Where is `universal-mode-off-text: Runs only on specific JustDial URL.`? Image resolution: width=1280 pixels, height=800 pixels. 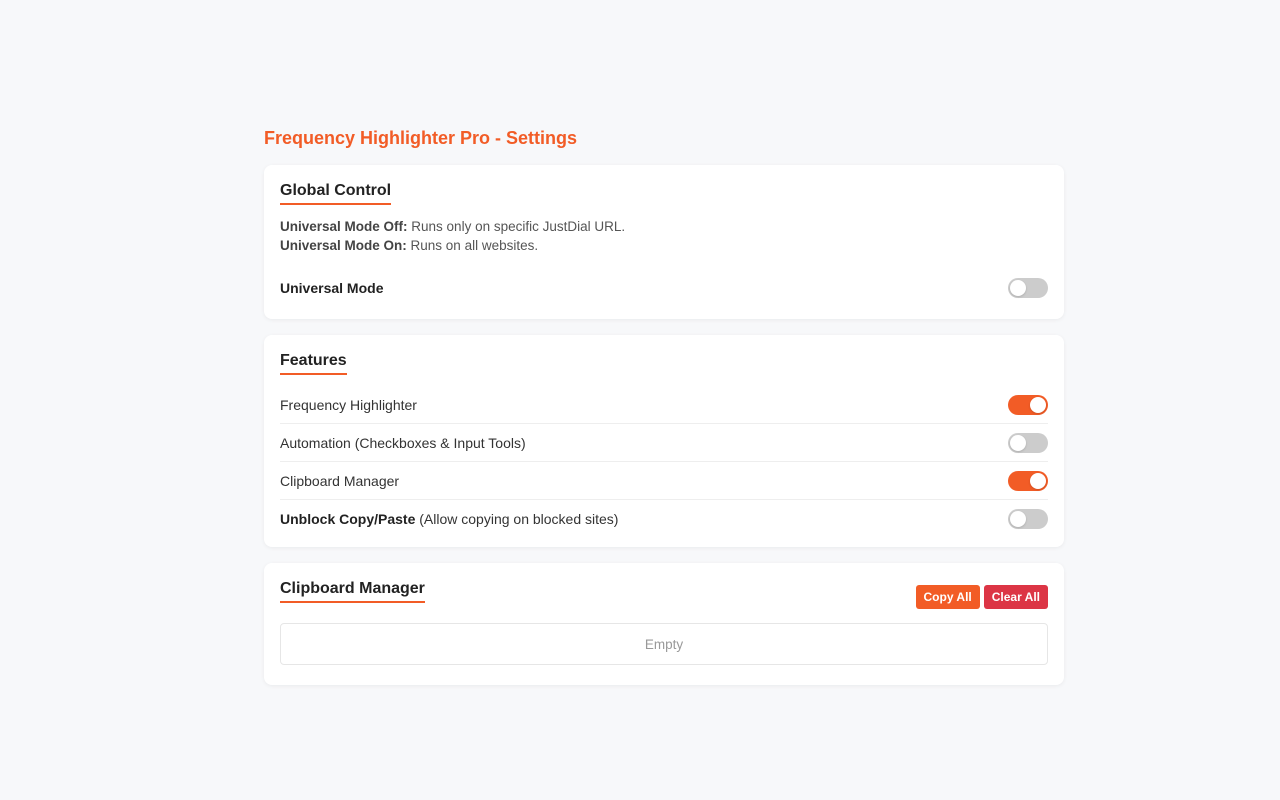 universal-mode-off-text: Runs only on specific JustDial URL. is located at coordinates (516, 226).